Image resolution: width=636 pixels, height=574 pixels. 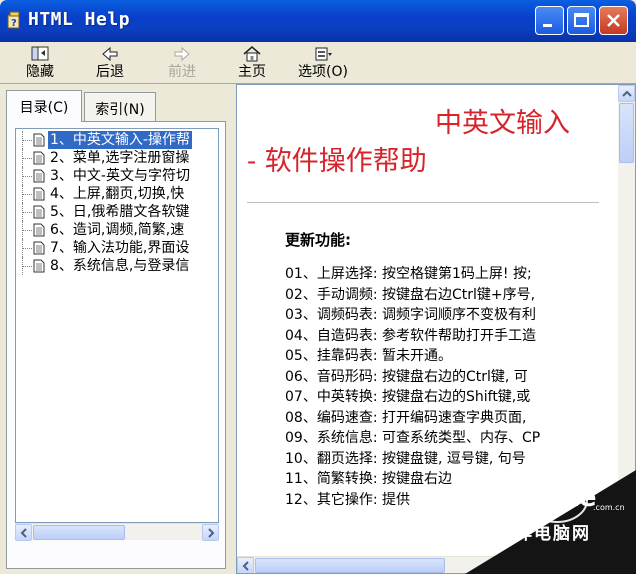 What do you see at coordinates (120, 140) in the screenshot?
I see `toc-item-label: 1、中英文输入-操作帮` at bounding box center [120, 140].